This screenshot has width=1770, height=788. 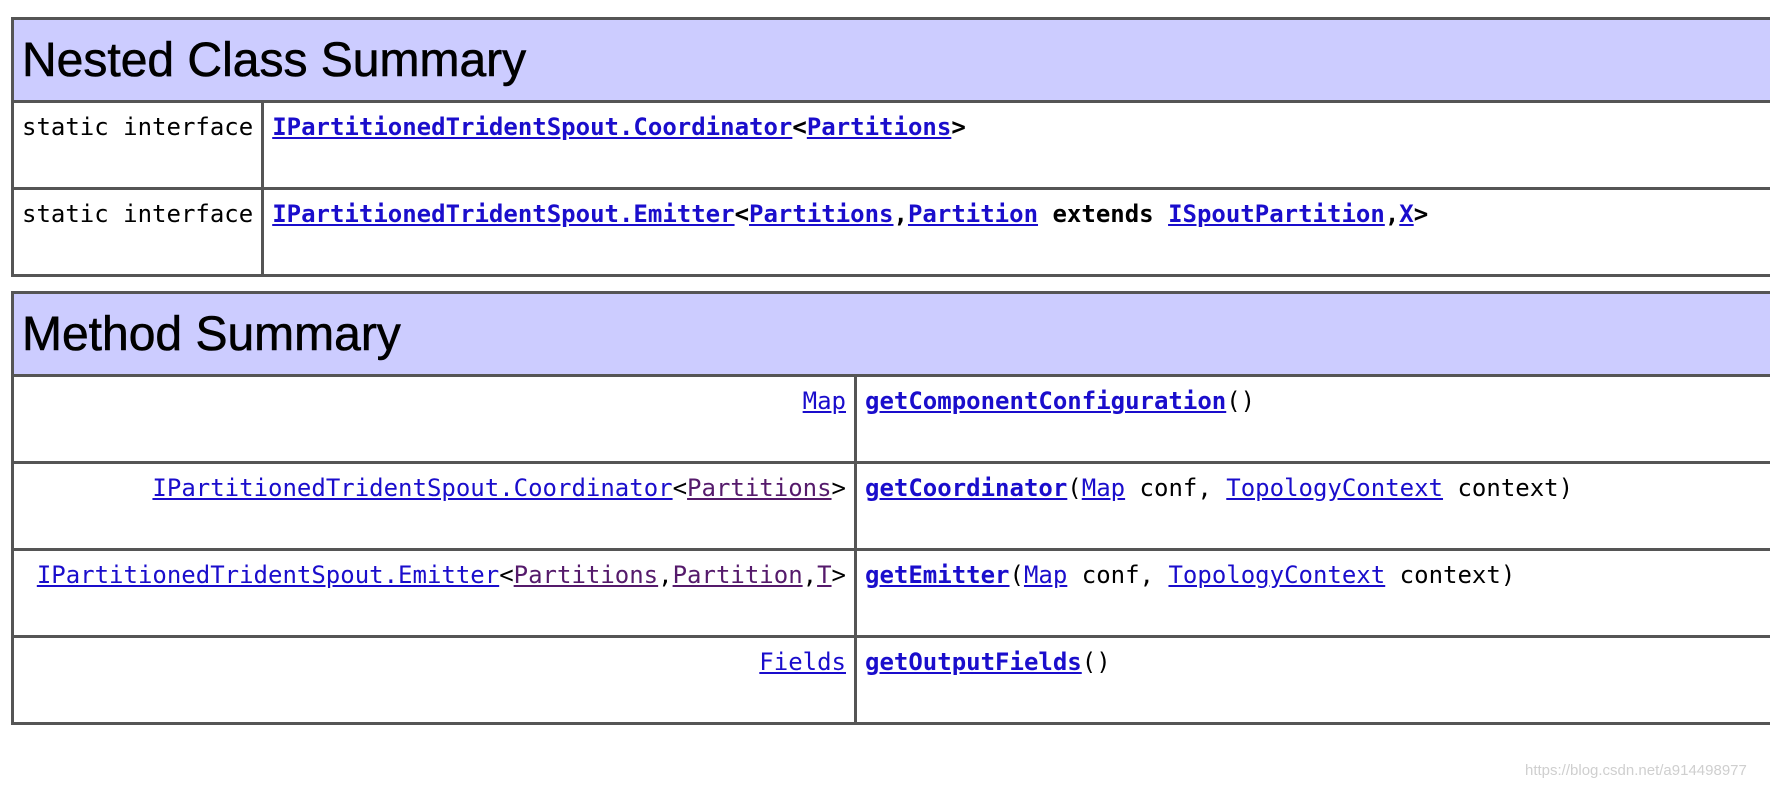 I want to click on coordinator-type-link: IPartitionedTridentSpout.Coordinator, so click(x=412, y=488).